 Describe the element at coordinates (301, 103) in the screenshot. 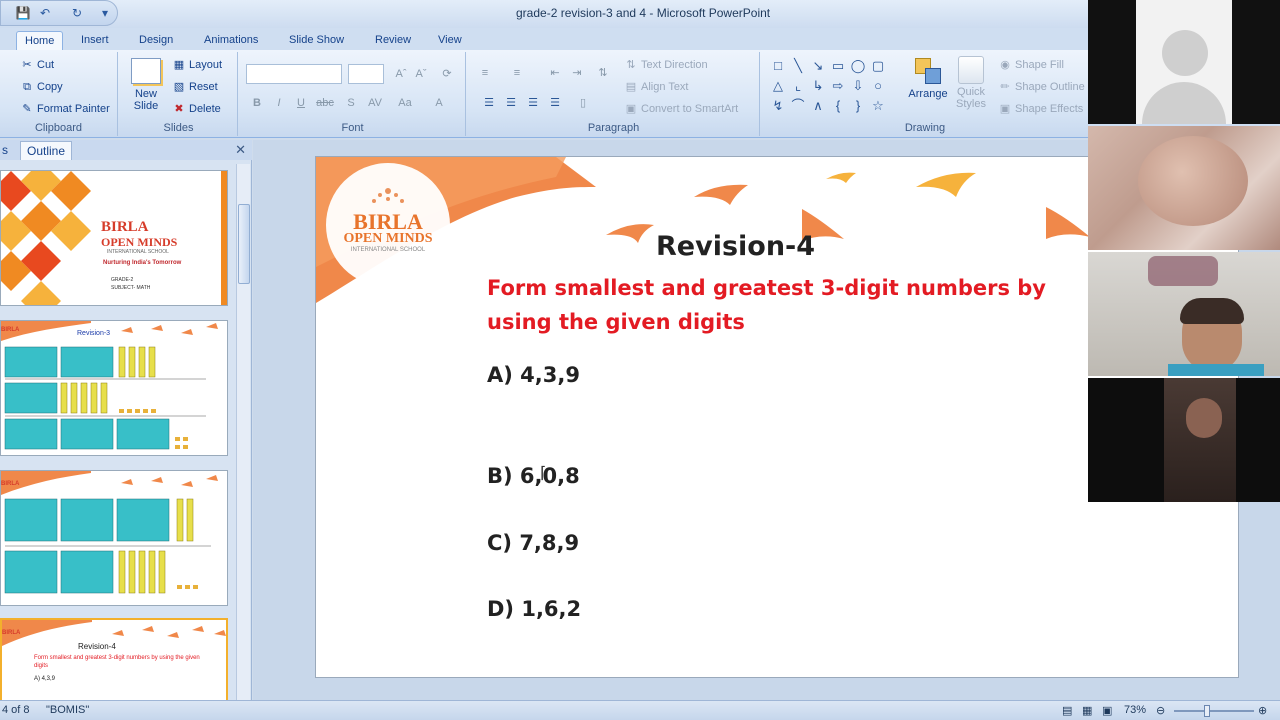

I see `underline-icon: U` at that location.